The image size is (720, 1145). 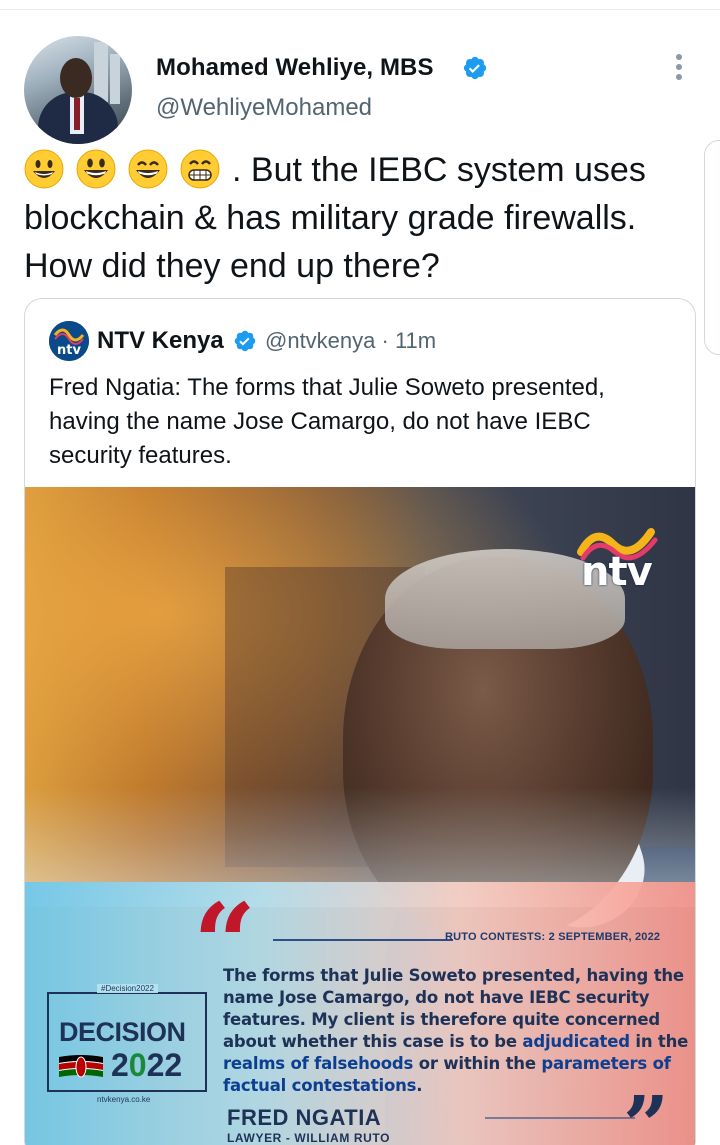 I want to click on author-name: Mohamed Wehliye, MBS, so click(x=295, y=68).